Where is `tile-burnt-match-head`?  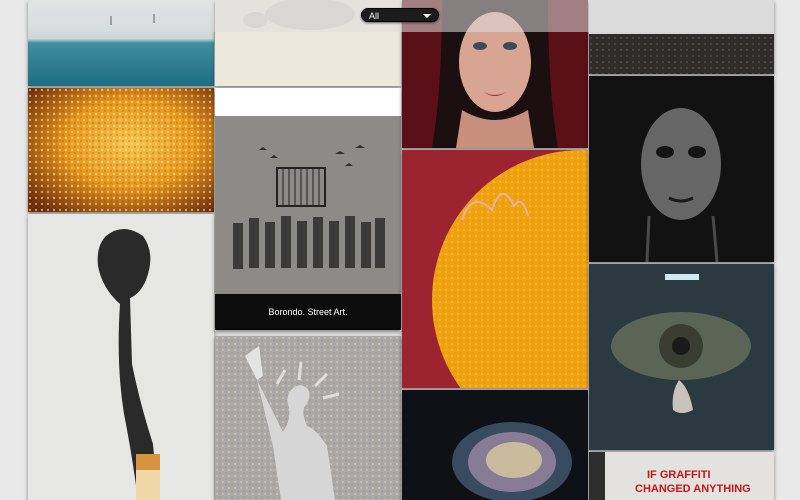
tile-burnt-match-head is located at coordinates (121, 357).